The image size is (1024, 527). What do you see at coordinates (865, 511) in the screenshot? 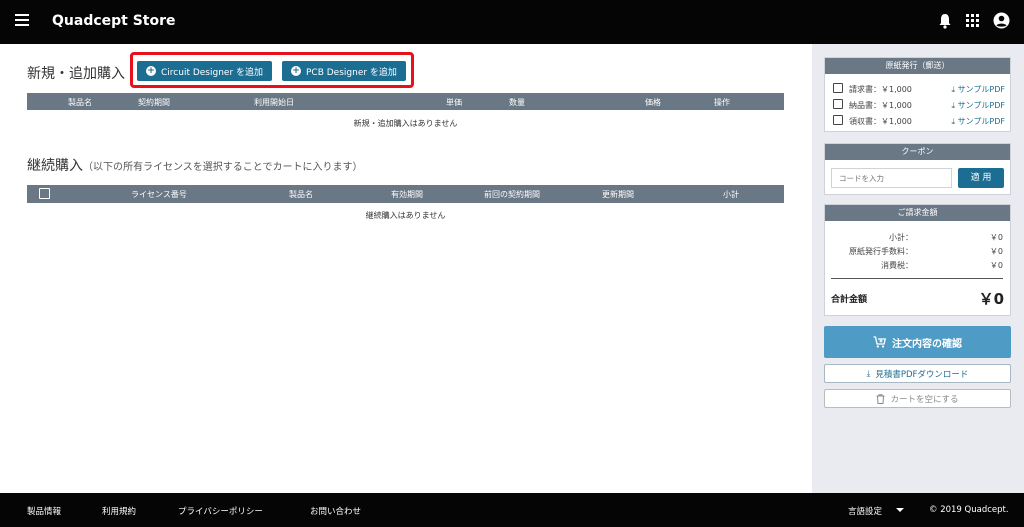
I see `language-selector: 言語設定` at bounding box center [865, 511].